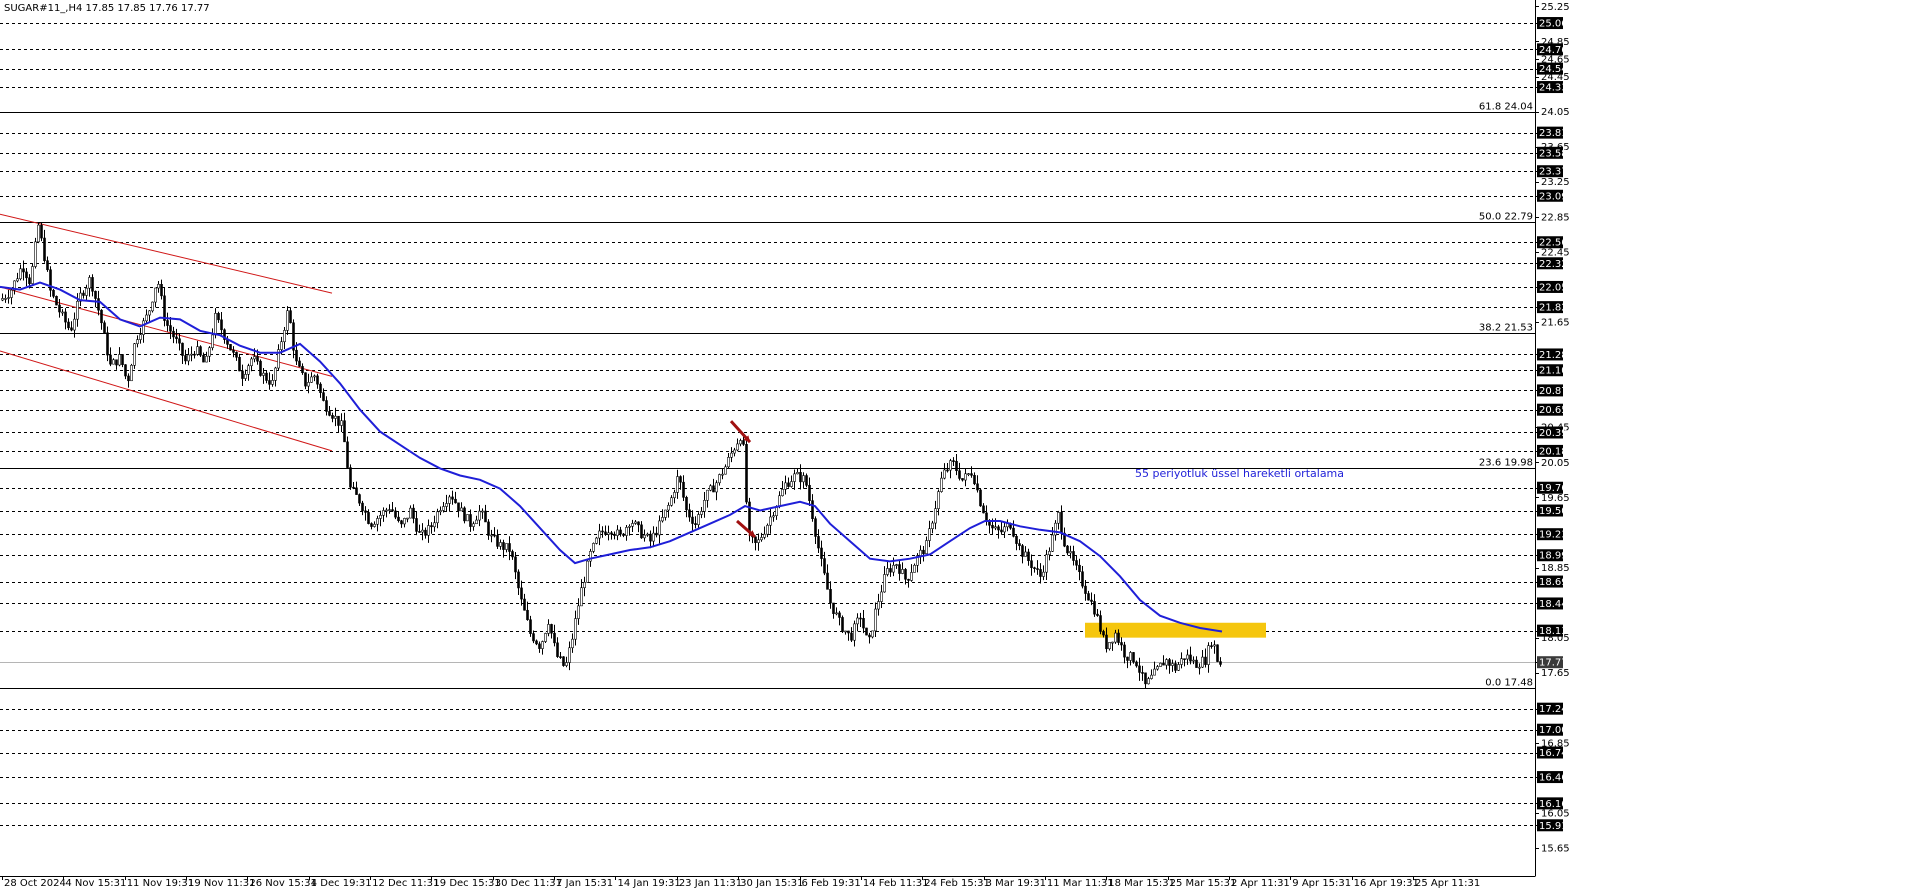 The height and width of the screenshot is (888, 1916). What do you see at coordinates (1509, 683) in the screenshot?
I see `fib-label: 0.0 17.48` at bounding box center [1509, 683].